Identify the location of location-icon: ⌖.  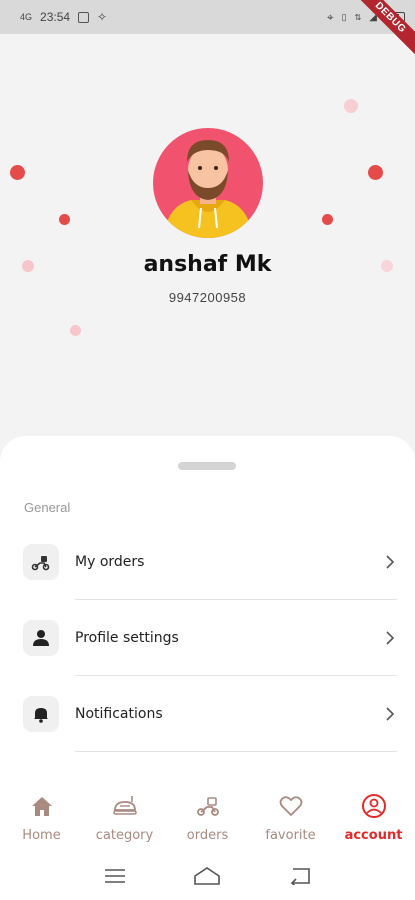
(330, 16).